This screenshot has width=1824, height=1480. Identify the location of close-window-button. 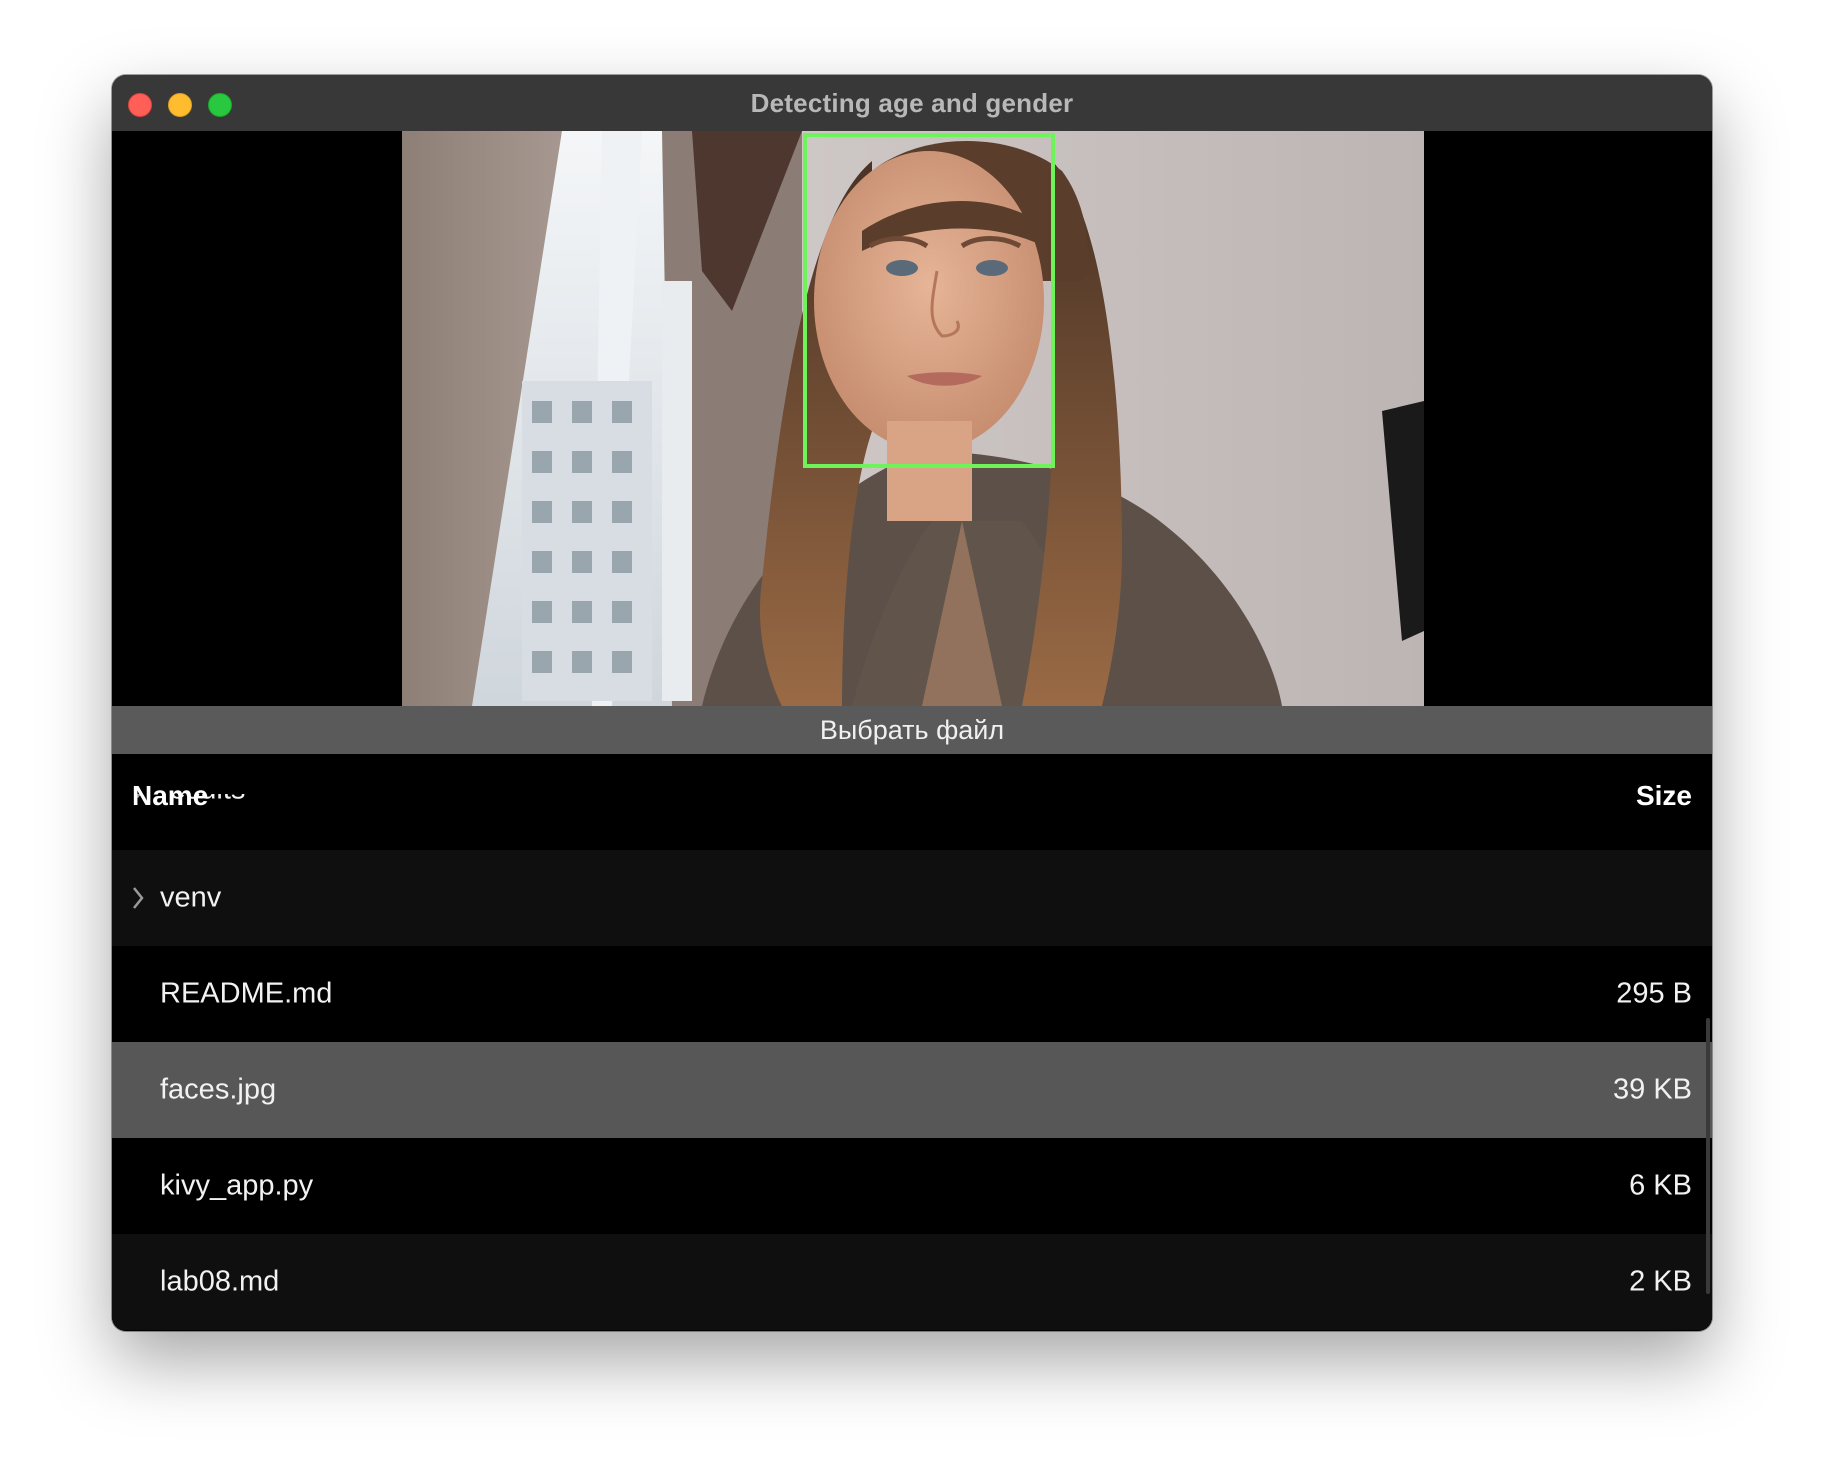
(140, 105).